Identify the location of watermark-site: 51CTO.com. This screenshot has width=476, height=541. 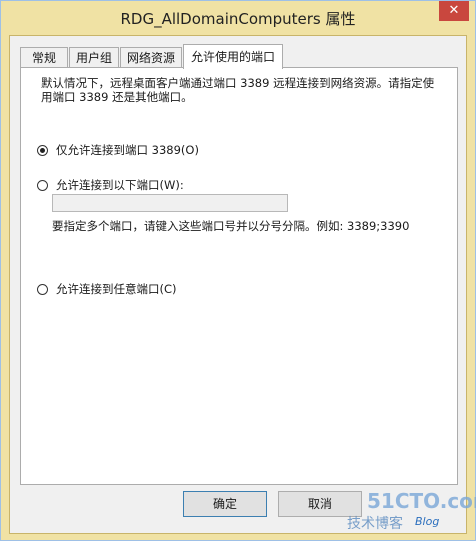
(421, 501).